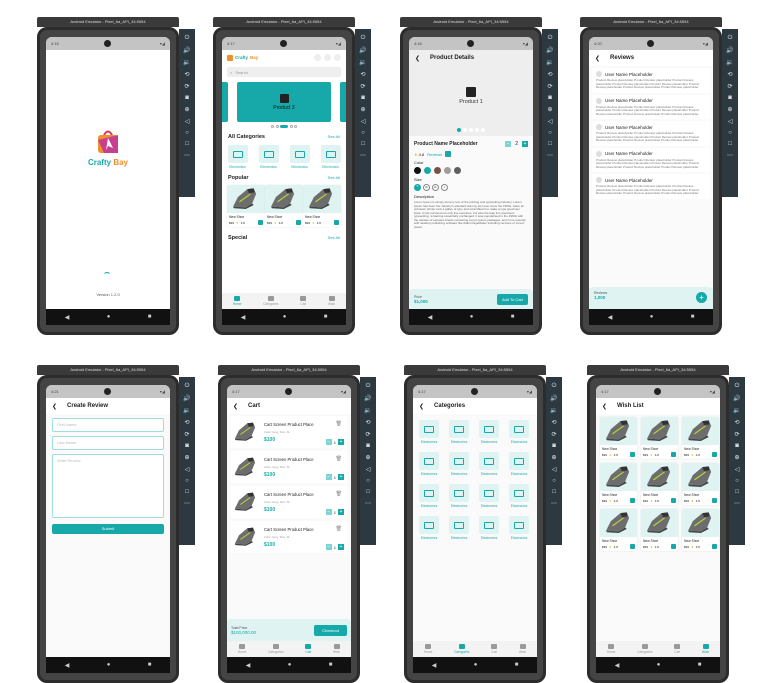  Describe the element at coordinates (108, 443) in the screenshot. I see `last-name-input: Last Name` at that location.